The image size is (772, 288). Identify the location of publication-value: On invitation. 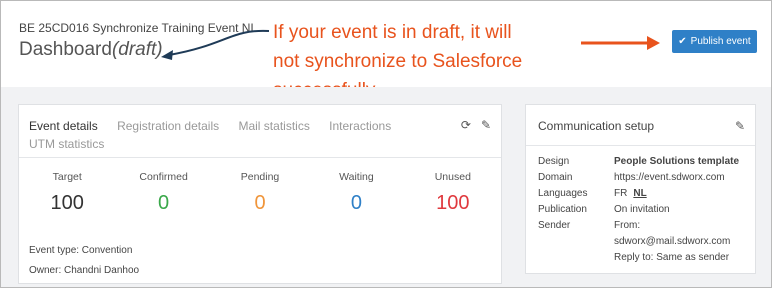
(642, 209).